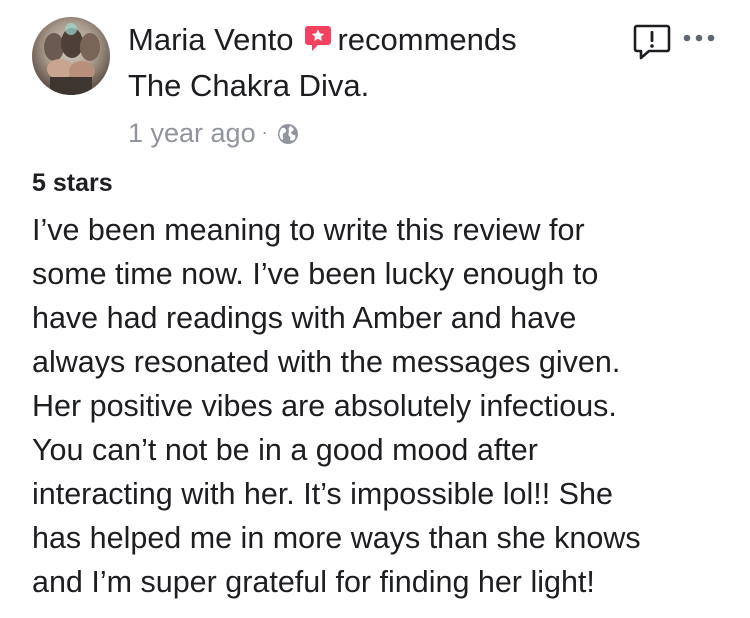 Image resolution: width=750 pixels, height=618 pixels. What do you see at coordinates (248, 86) in the screenshot?
I see `recommended-page-name: The Chakra Diva.` at bounding box center [248, 86].